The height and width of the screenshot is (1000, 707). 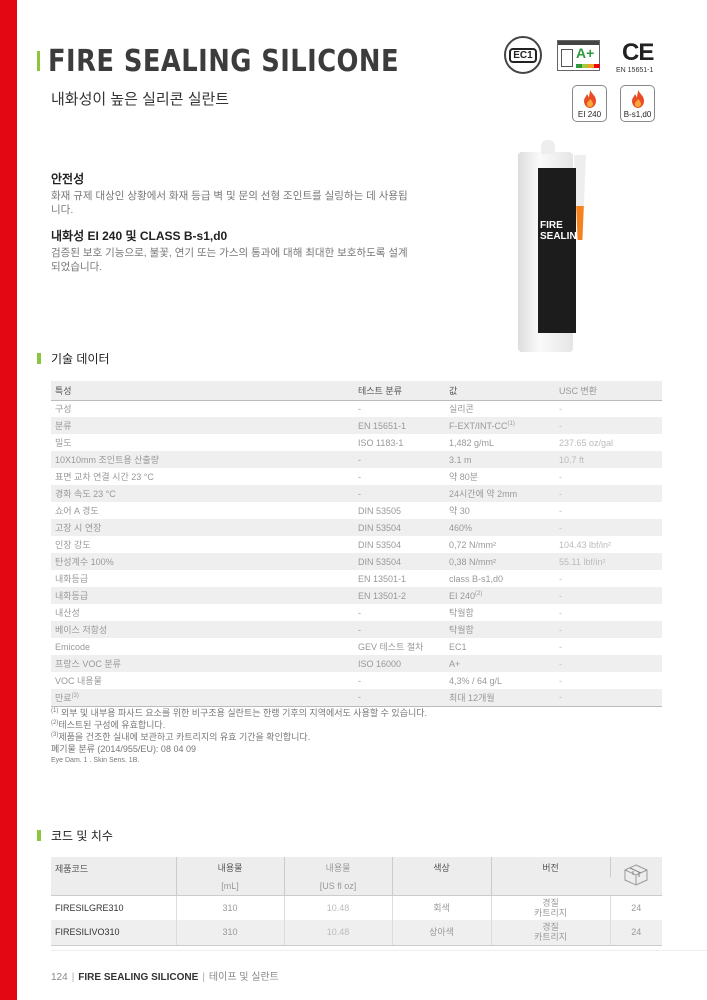 I want to click on usc-conversion: 104.43 lbf/in², so click(x=585, y=544).